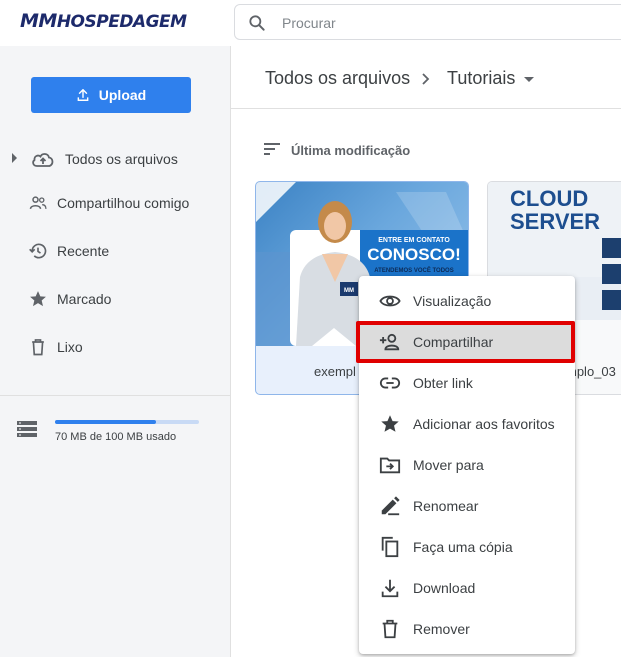 The image size is (621, 657). I want to click on search-box: Procurar, so click(427, 22).